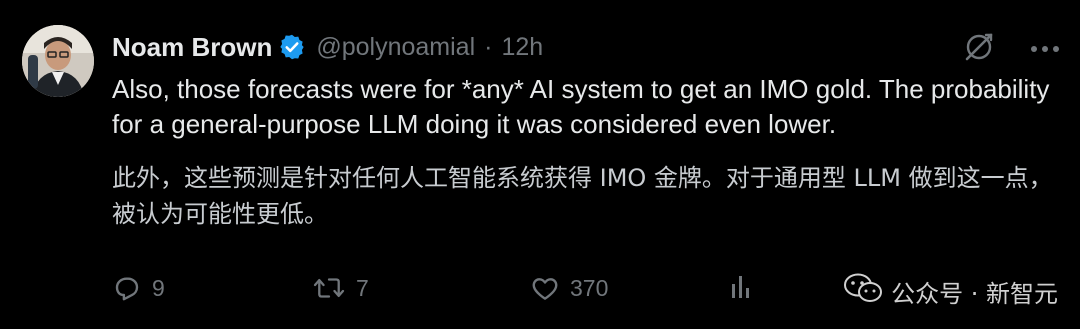 This screenshot has height=329, width=1080. What do you see at coordinates (589, 287) in the screenshot?
I see `like-count: 370` at bounding box center [589, 287].